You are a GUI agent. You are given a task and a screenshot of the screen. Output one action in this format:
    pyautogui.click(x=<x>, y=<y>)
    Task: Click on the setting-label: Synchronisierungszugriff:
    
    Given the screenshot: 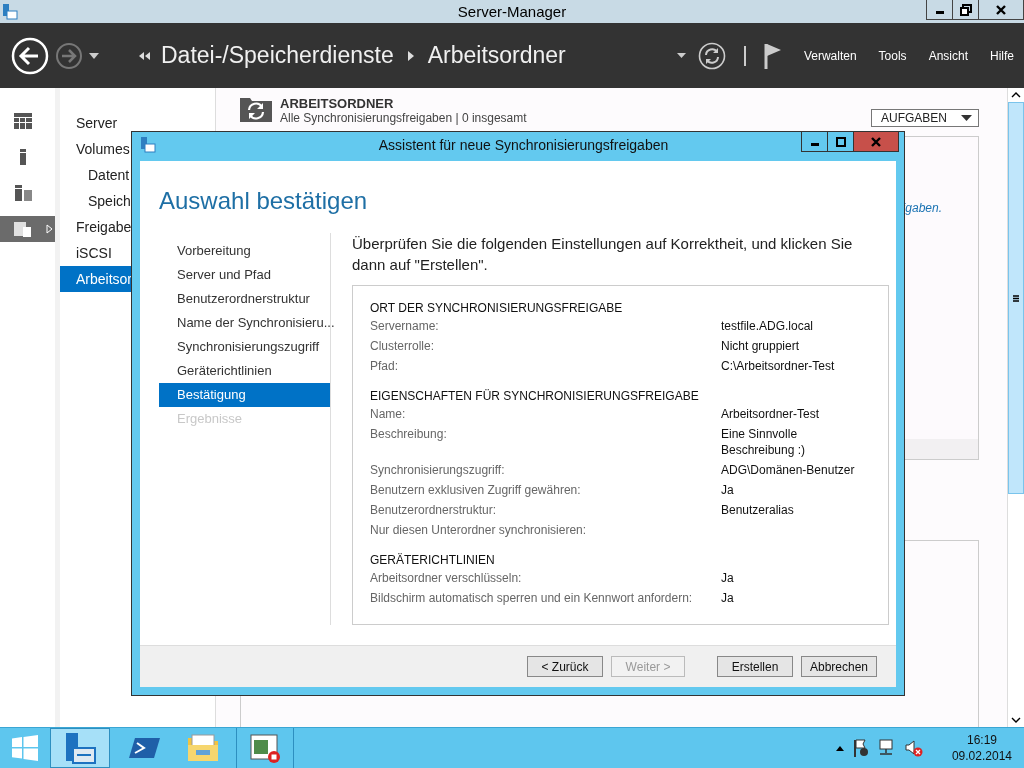 What is the action you would take?
    pyautogui.click(x=438, y=470)
    